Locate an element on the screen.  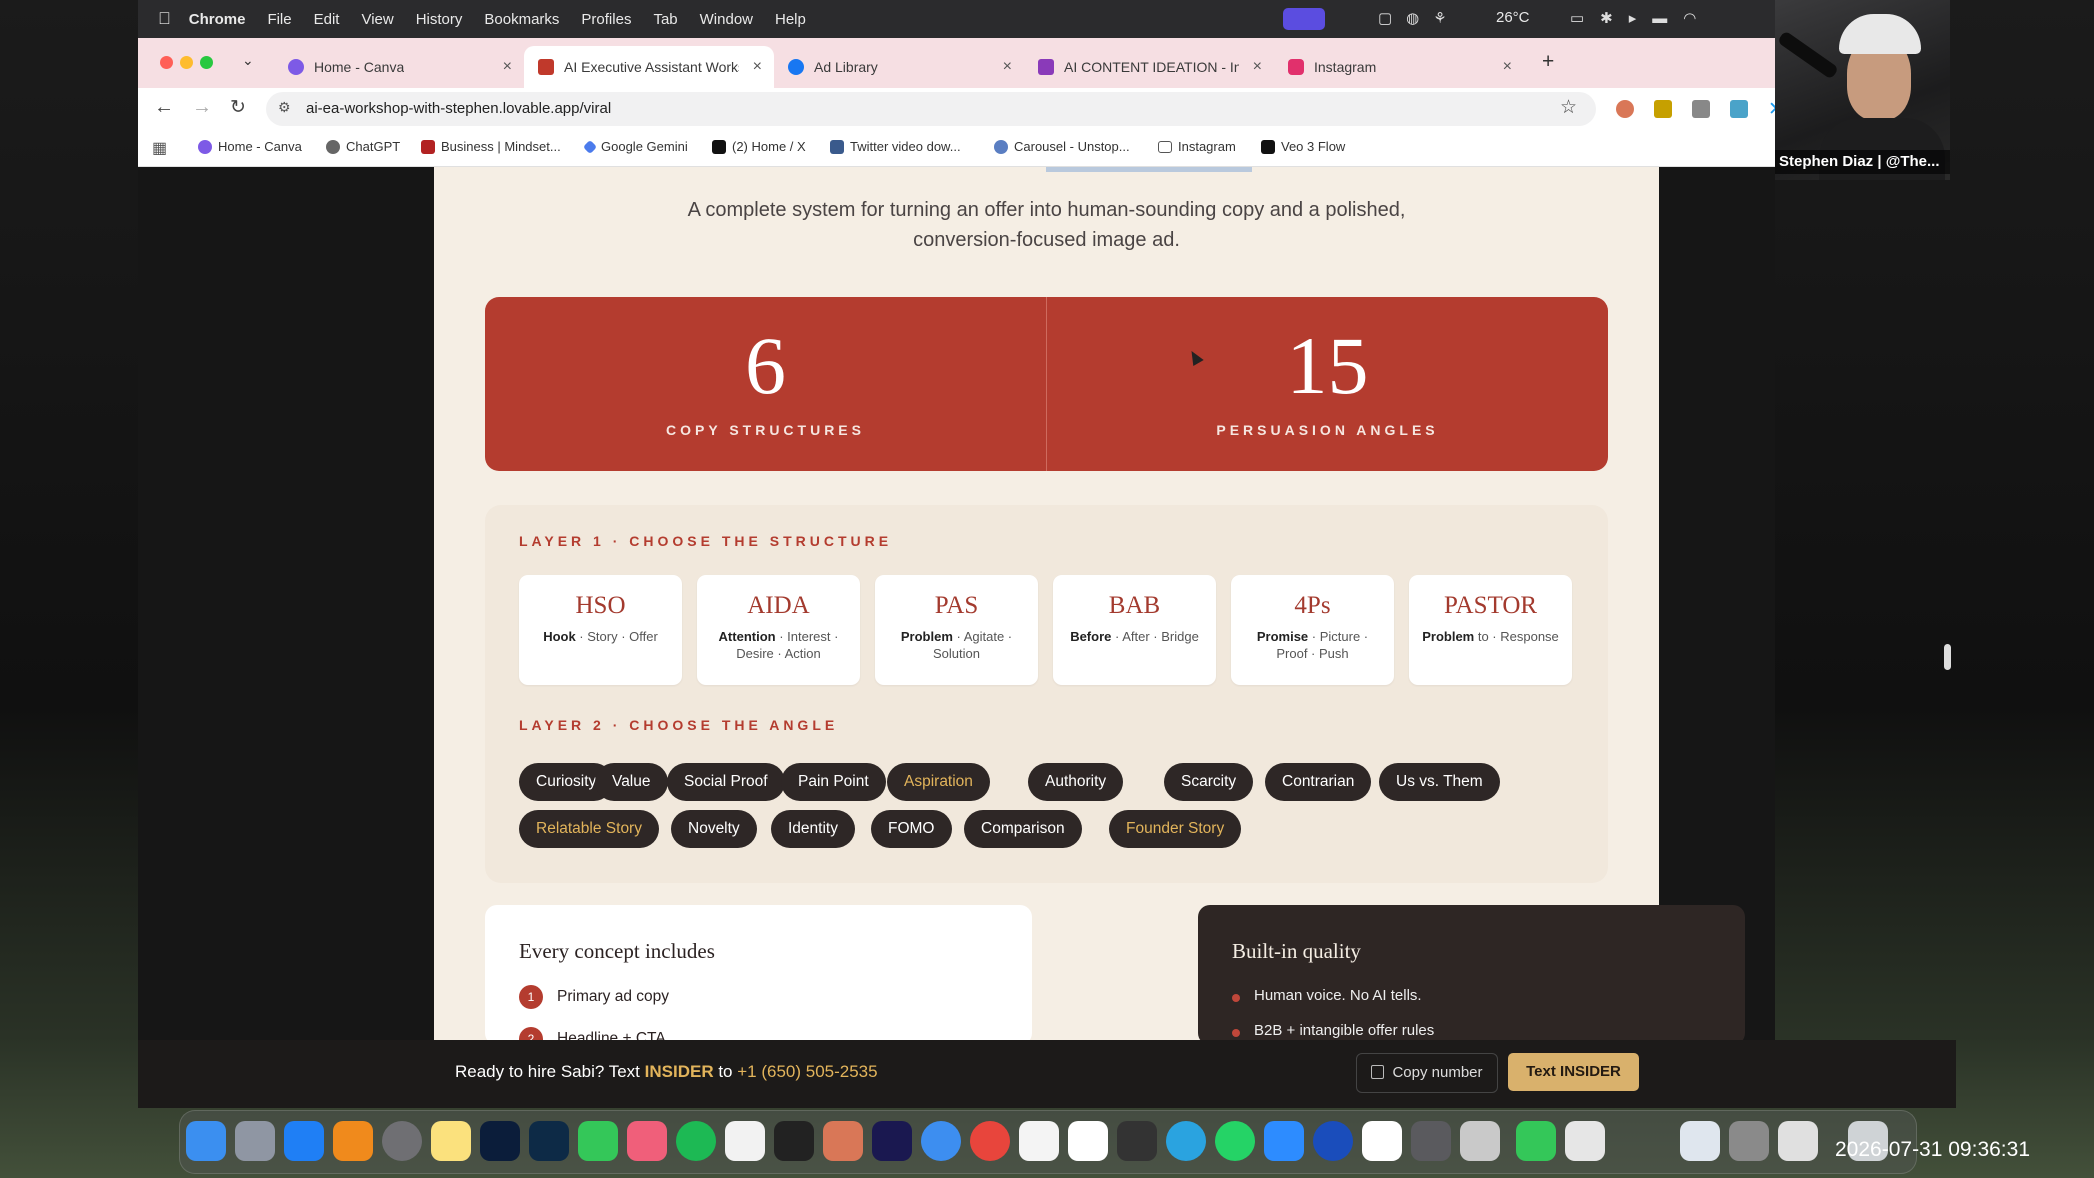
angle-pill-novelty: Novelty is located at coordinates (714, 829).